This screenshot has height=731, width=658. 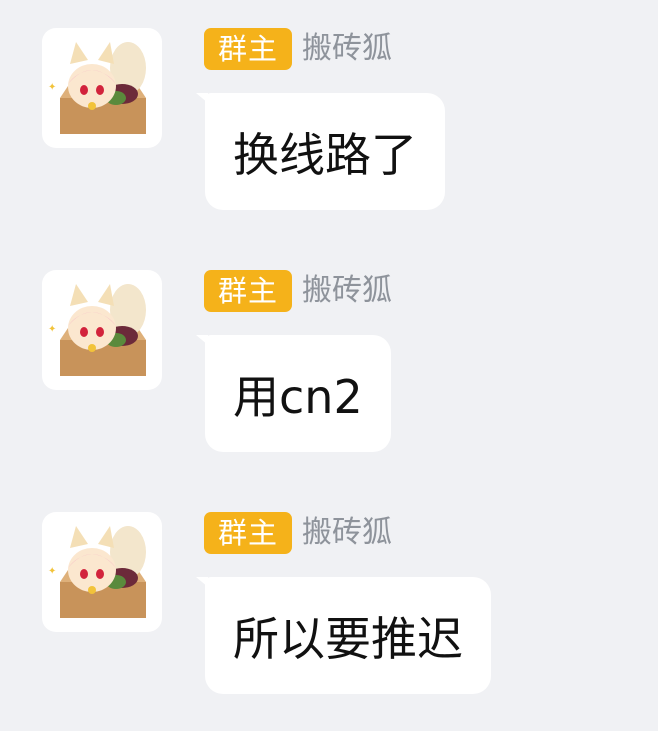 I want to click on message-text: 用cn2, so click(x=298, y=396).